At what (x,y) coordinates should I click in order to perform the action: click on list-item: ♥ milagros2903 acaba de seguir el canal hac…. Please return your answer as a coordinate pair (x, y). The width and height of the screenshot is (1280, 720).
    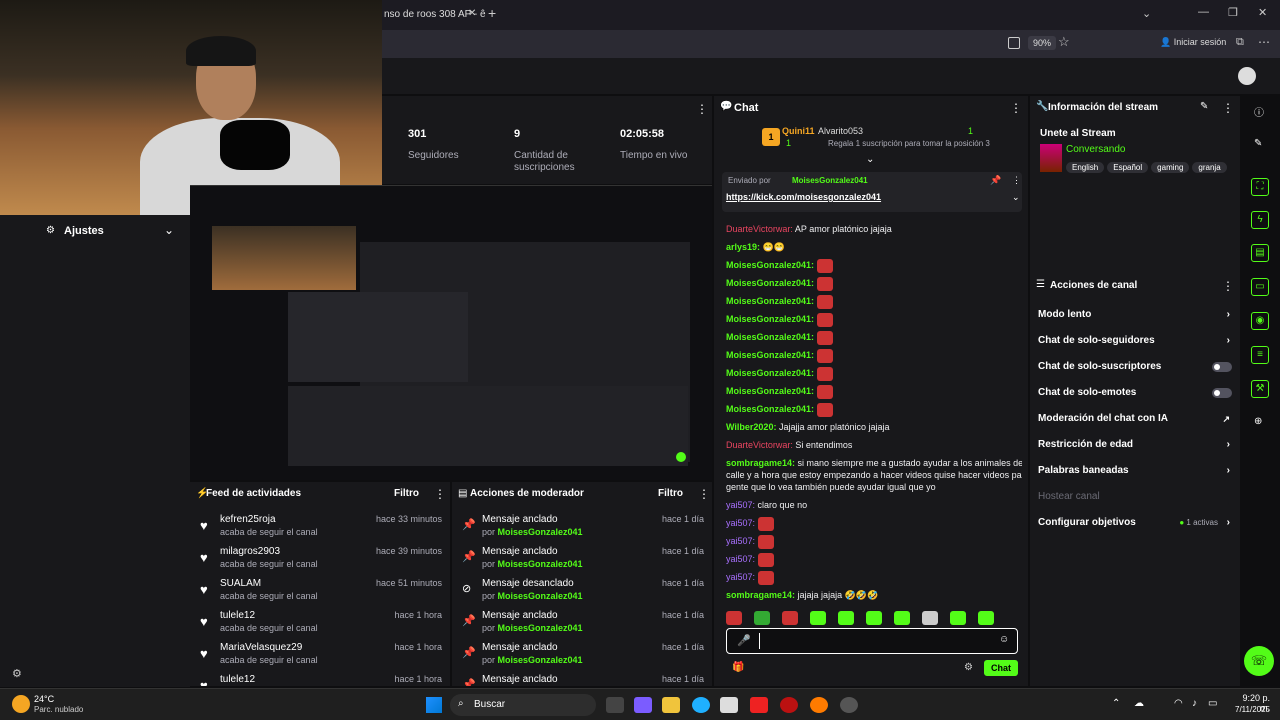
    Looking at the image, I should click on (320, 562).